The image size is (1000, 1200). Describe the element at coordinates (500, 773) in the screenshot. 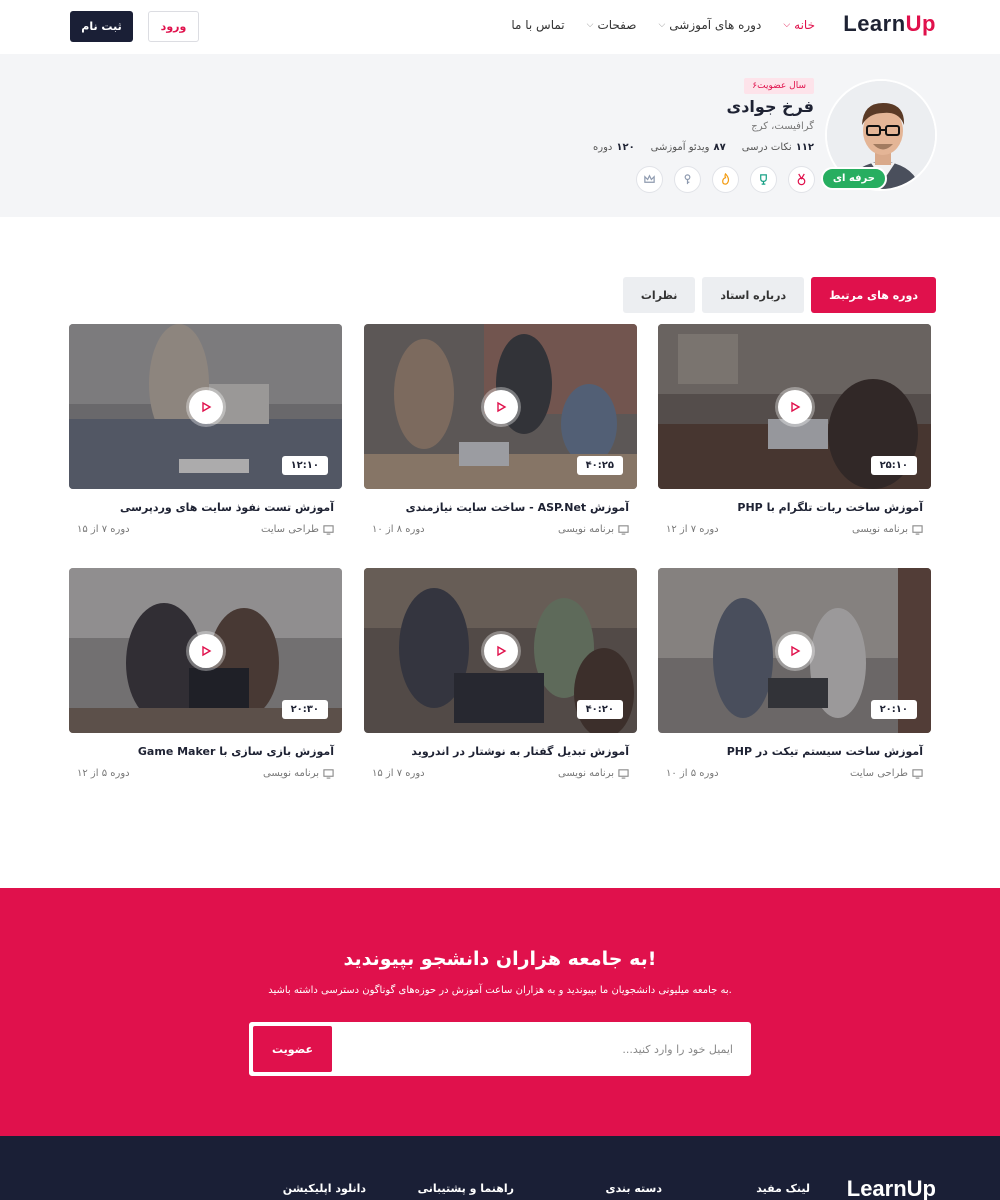

I see `course-meta: برنامه نویسی دوره ۷ از ۱۵` at that location.